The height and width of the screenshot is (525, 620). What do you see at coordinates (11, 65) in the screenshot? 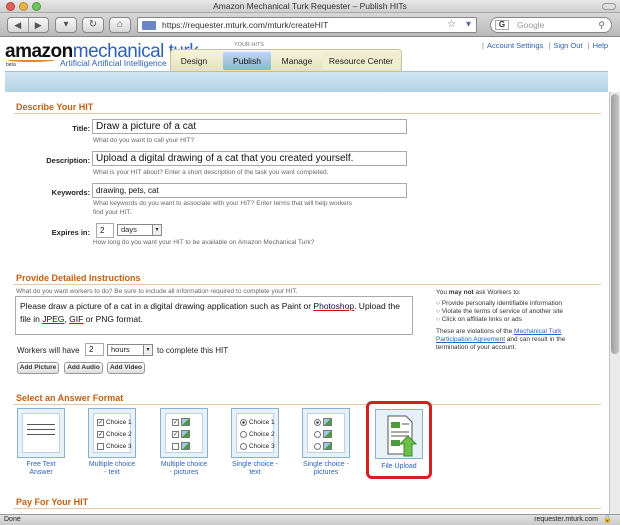
I see `beta-label: beta` at bounding box center [11, 65].